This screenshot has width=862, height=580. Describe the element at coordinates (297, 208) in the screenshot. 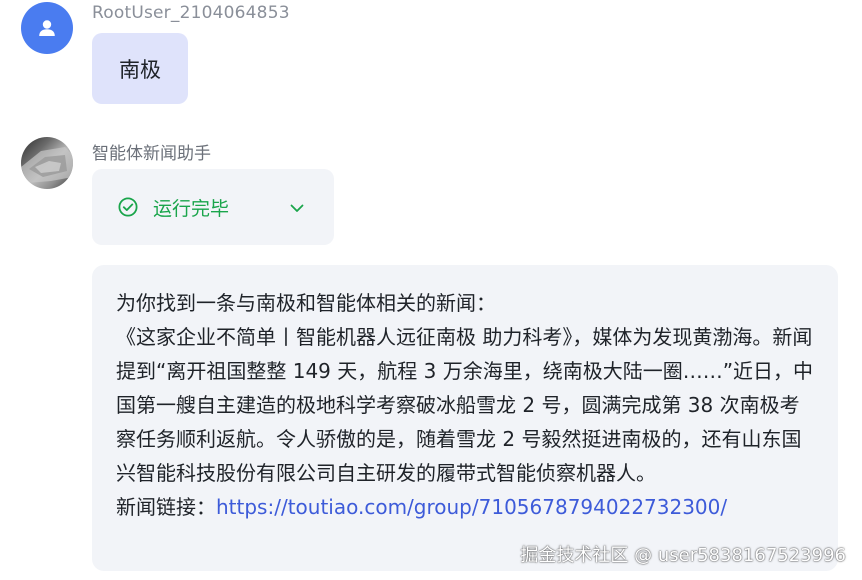

I see `chevron-down-icon` at that location.